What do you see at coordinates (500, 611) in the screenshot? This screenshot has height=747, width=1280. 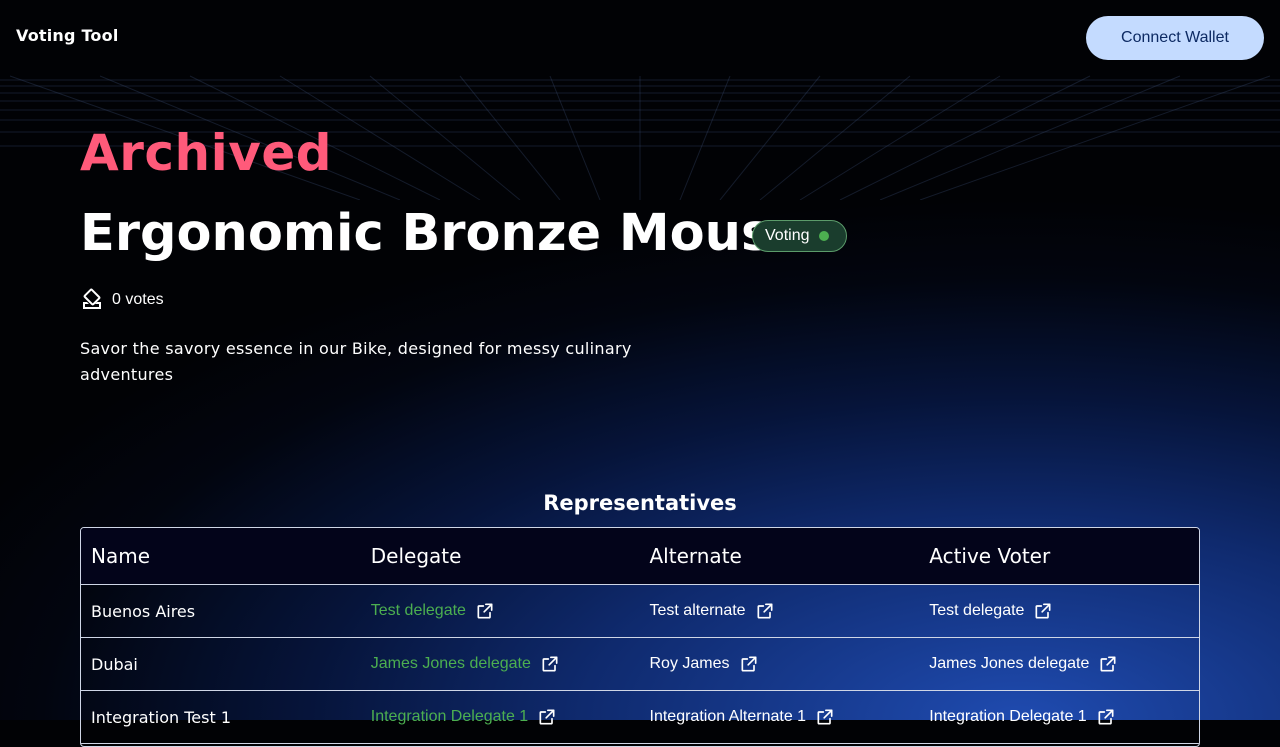 I see `delegate-cell: Test delegate` at bounding box center [500, 611].